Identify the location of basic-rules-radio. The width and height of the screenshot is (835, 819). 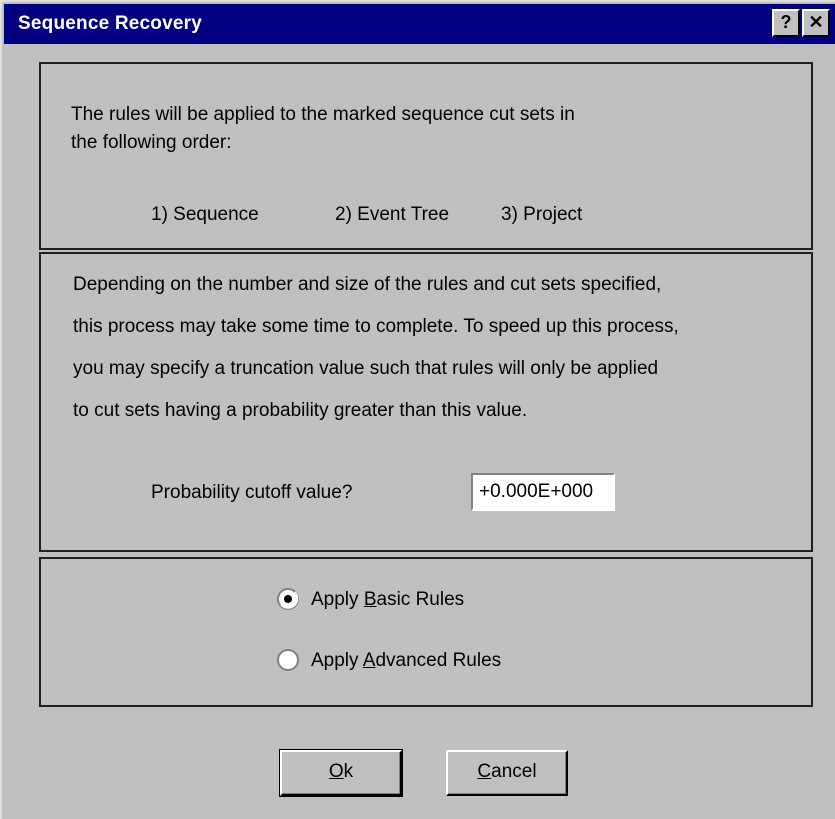
(288, 599).